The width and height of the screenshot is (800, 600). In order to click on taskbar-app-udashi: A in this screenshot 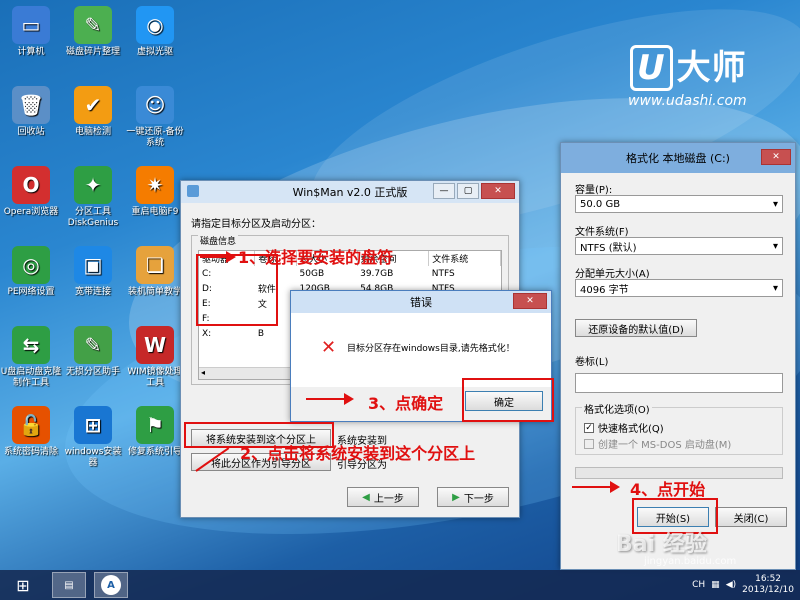, I will do `click(111, 585)`.